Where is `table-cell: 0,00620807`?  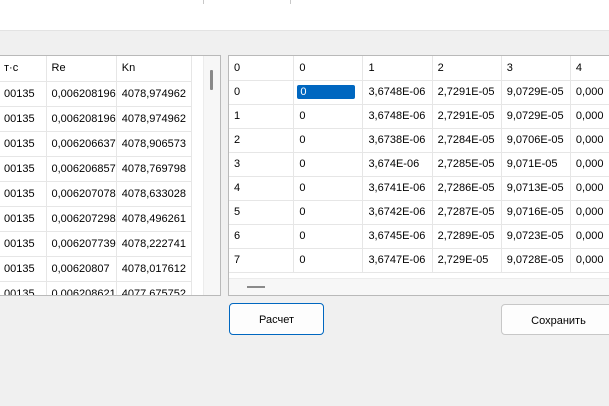 table-cell: 0,00620807 is located at coordinates (81, 269).